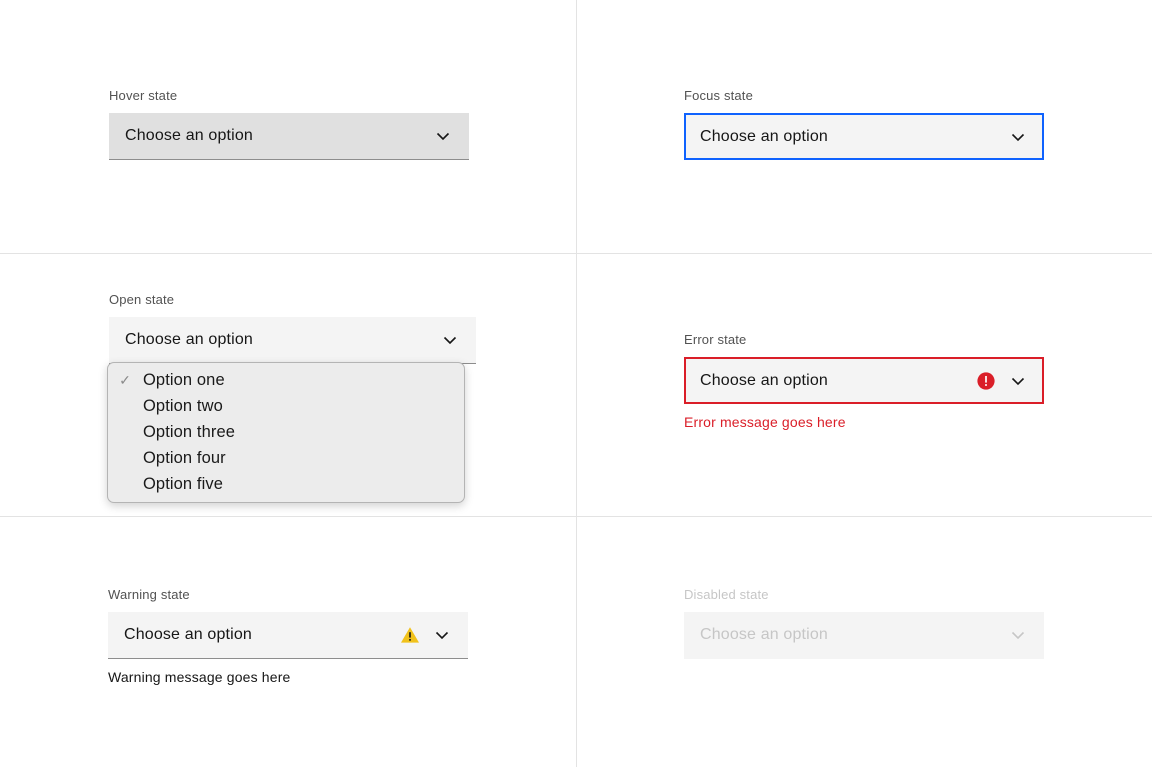  I want to click on select-warning: Choose an option, so click(288, 635).